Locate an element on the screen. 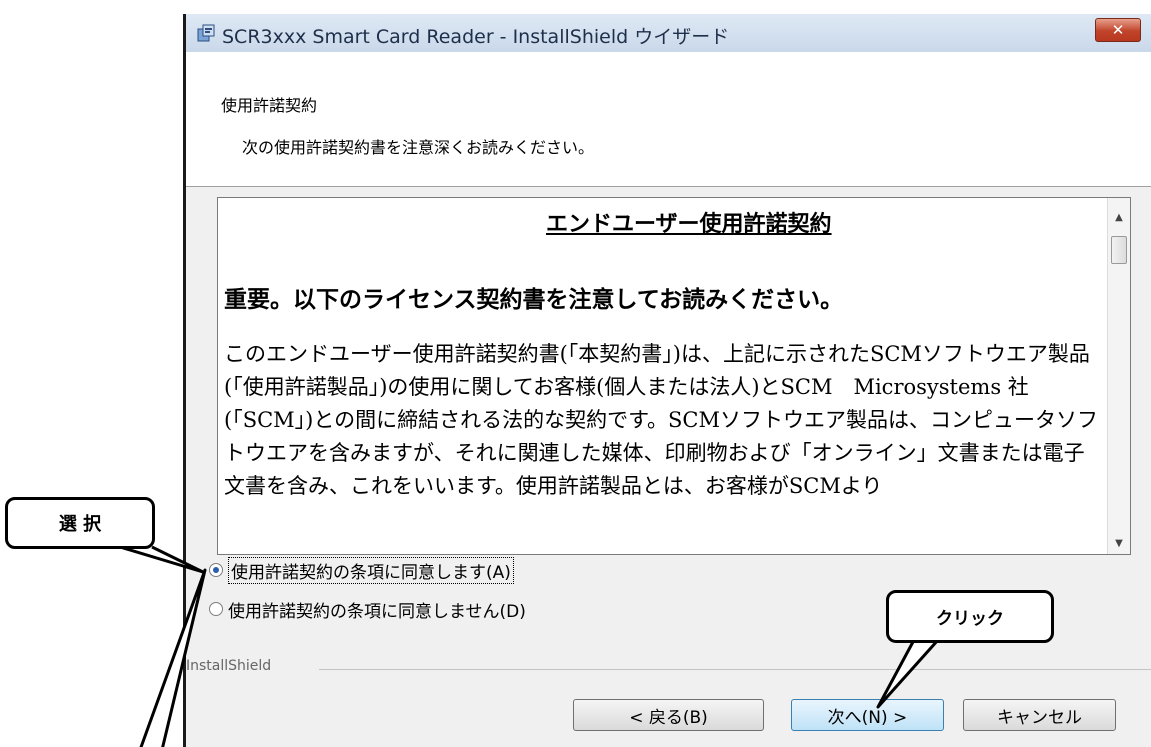 This screenshot has height=747, width=1151. click-callout: クリック is located at coordinates (970, 616).